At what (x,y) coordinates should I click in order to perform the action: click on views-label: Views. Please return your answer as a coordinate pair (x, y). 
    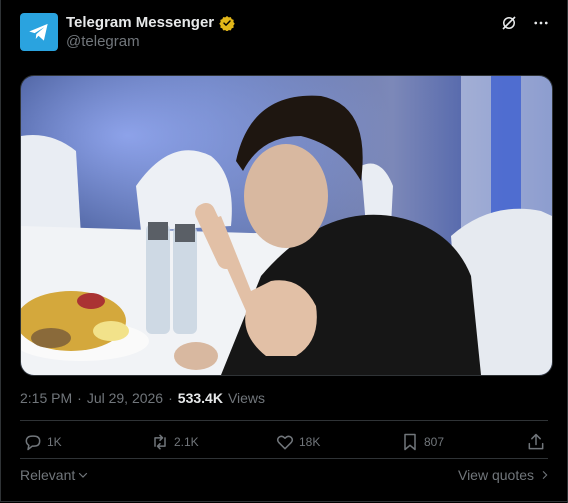
    Looking at the image, I should click on (246, 398).